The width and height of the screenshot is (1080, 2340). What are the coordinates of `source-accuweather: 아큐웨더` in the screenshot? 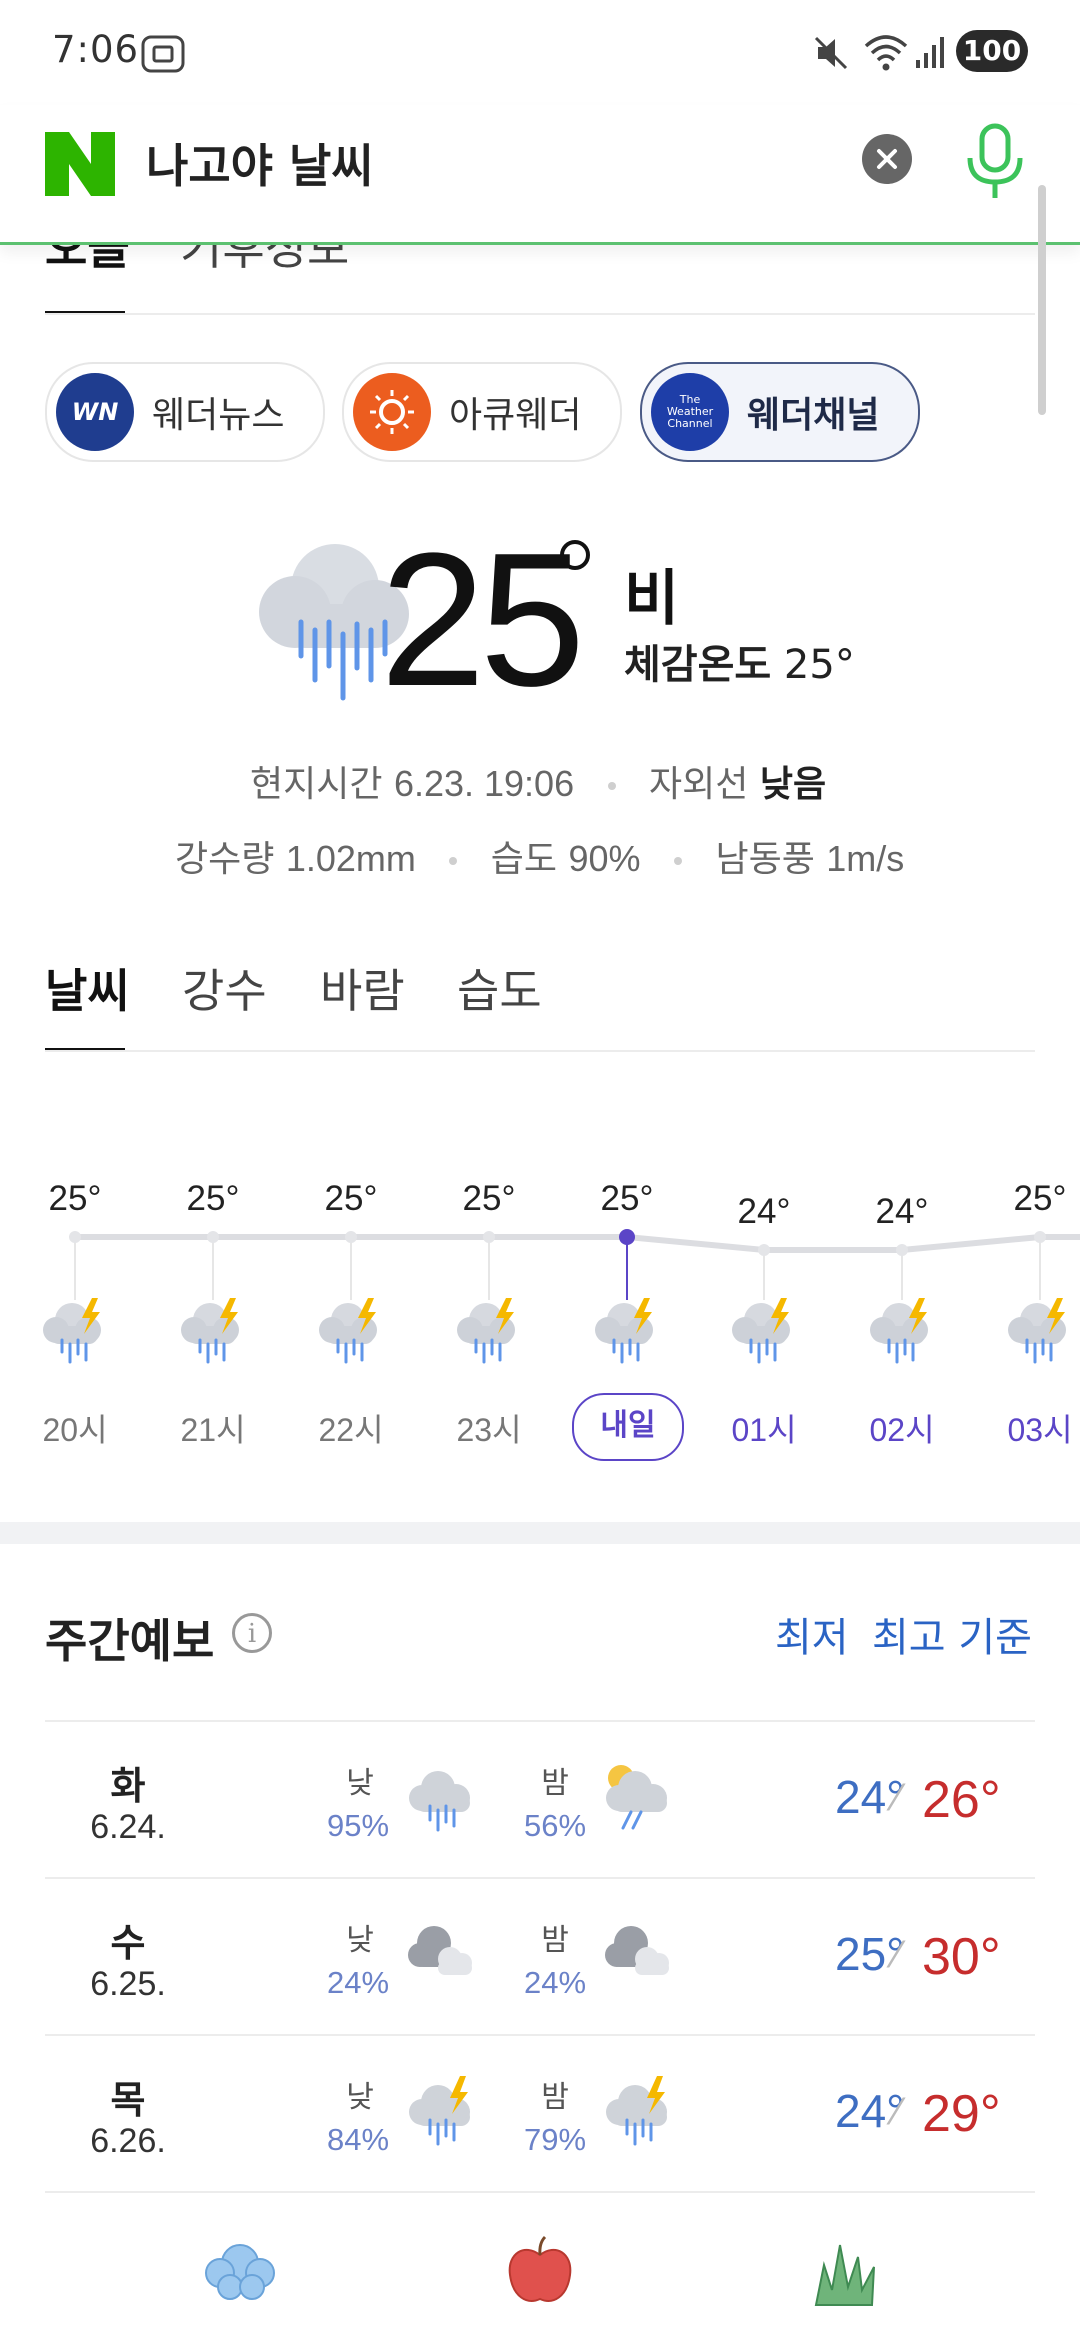 It's located at (482, 412).